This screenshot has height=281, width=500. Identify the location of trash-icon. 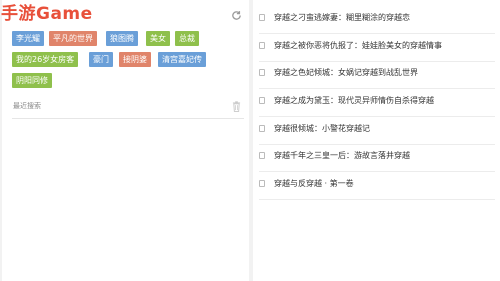
(236, 106).